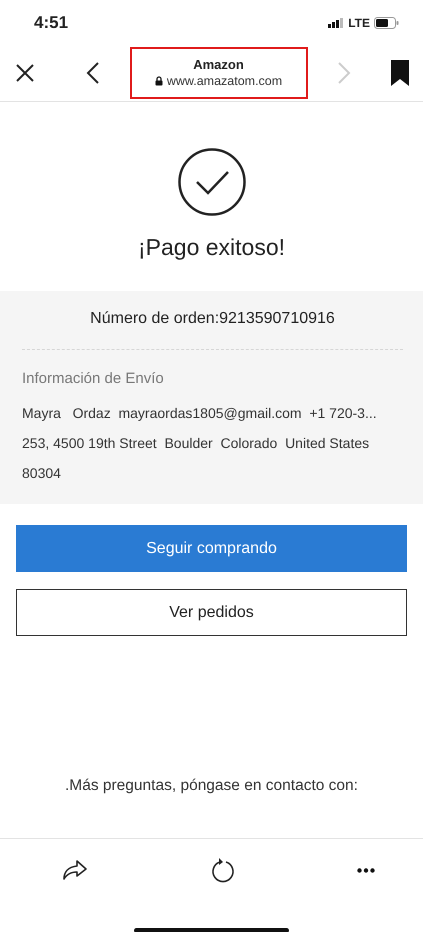  Describe the element at coordinates (224, 80) in the screenshot. I see `url-text: www.amazatom.com` at that location.